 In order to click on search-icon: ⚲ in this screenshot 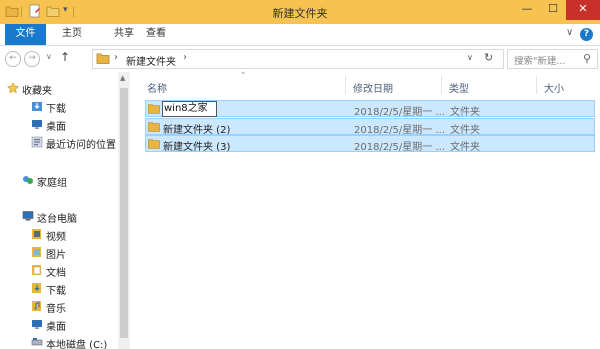, I will do `click(587, 58)`.